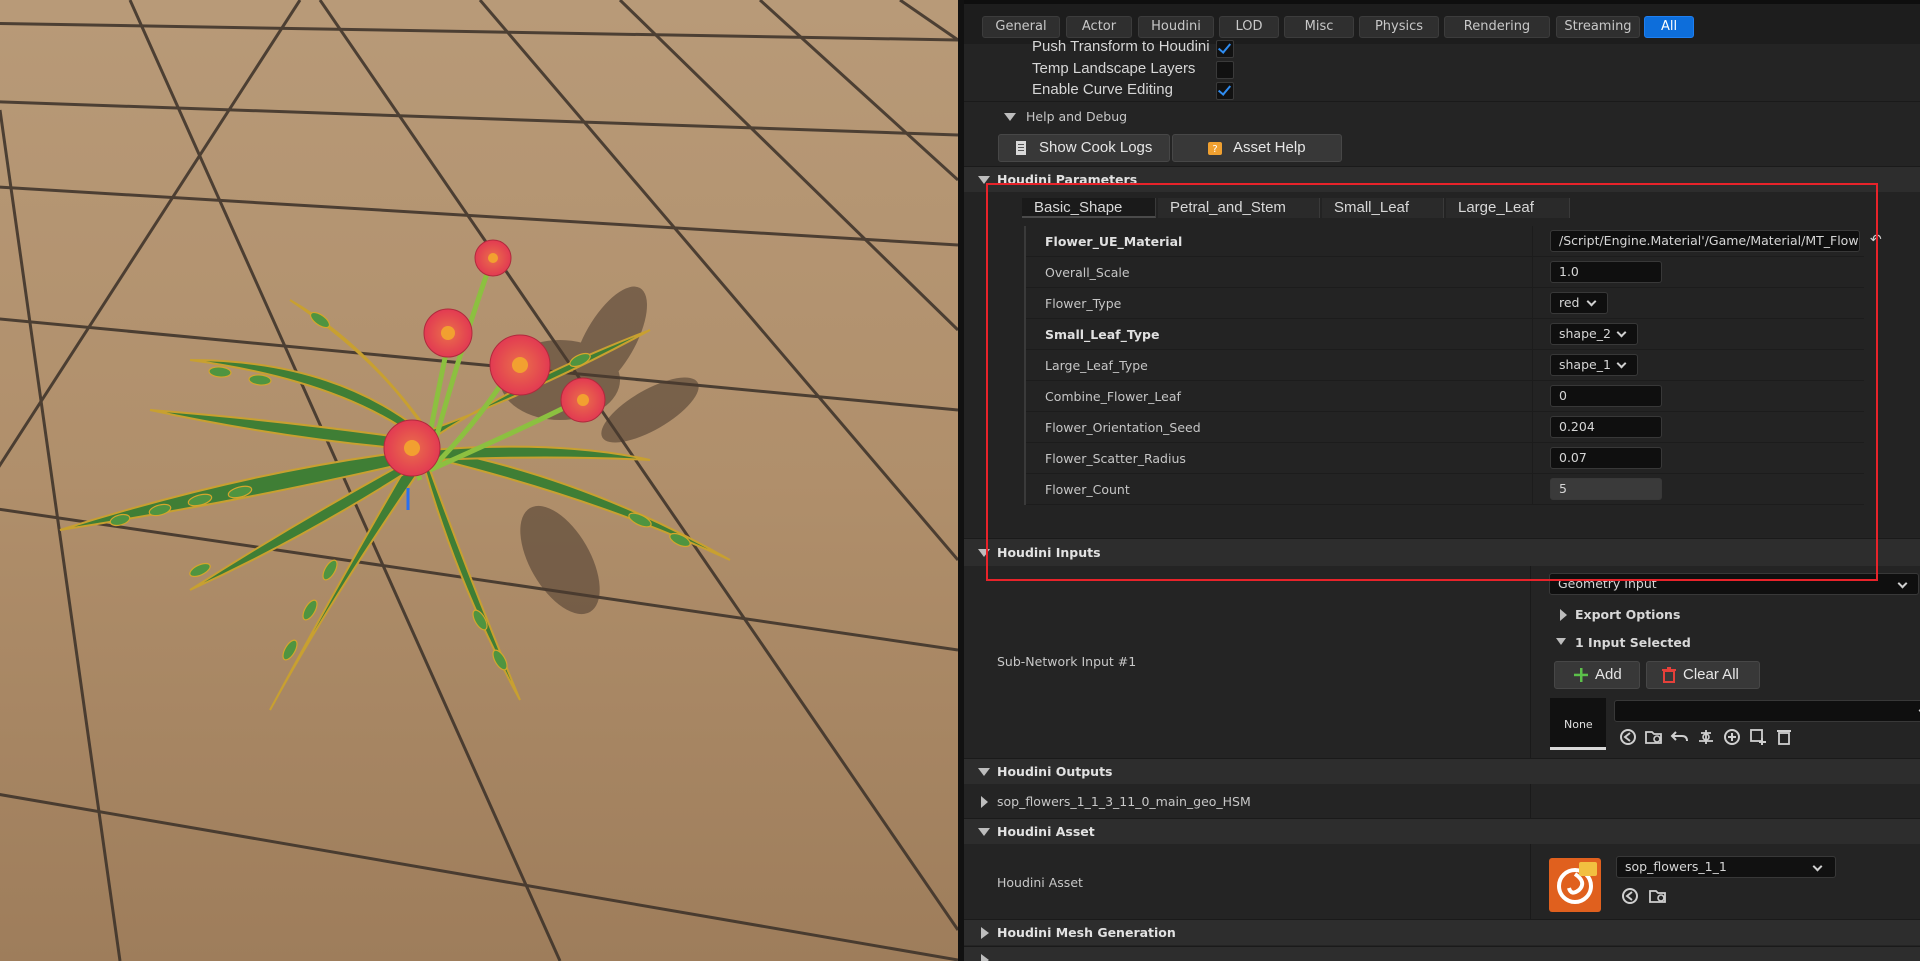 The width and height of the screenshot is (1920, 961). I want to click on document-icon, so click(1021, 148).